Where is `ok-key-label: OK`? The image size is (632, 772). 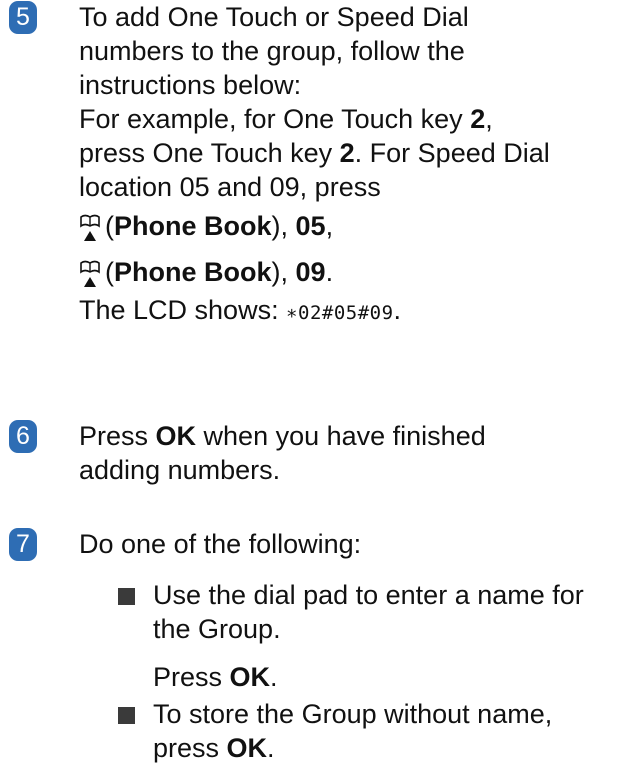
ok-key-label: OK is located at coordinates (176, 436).